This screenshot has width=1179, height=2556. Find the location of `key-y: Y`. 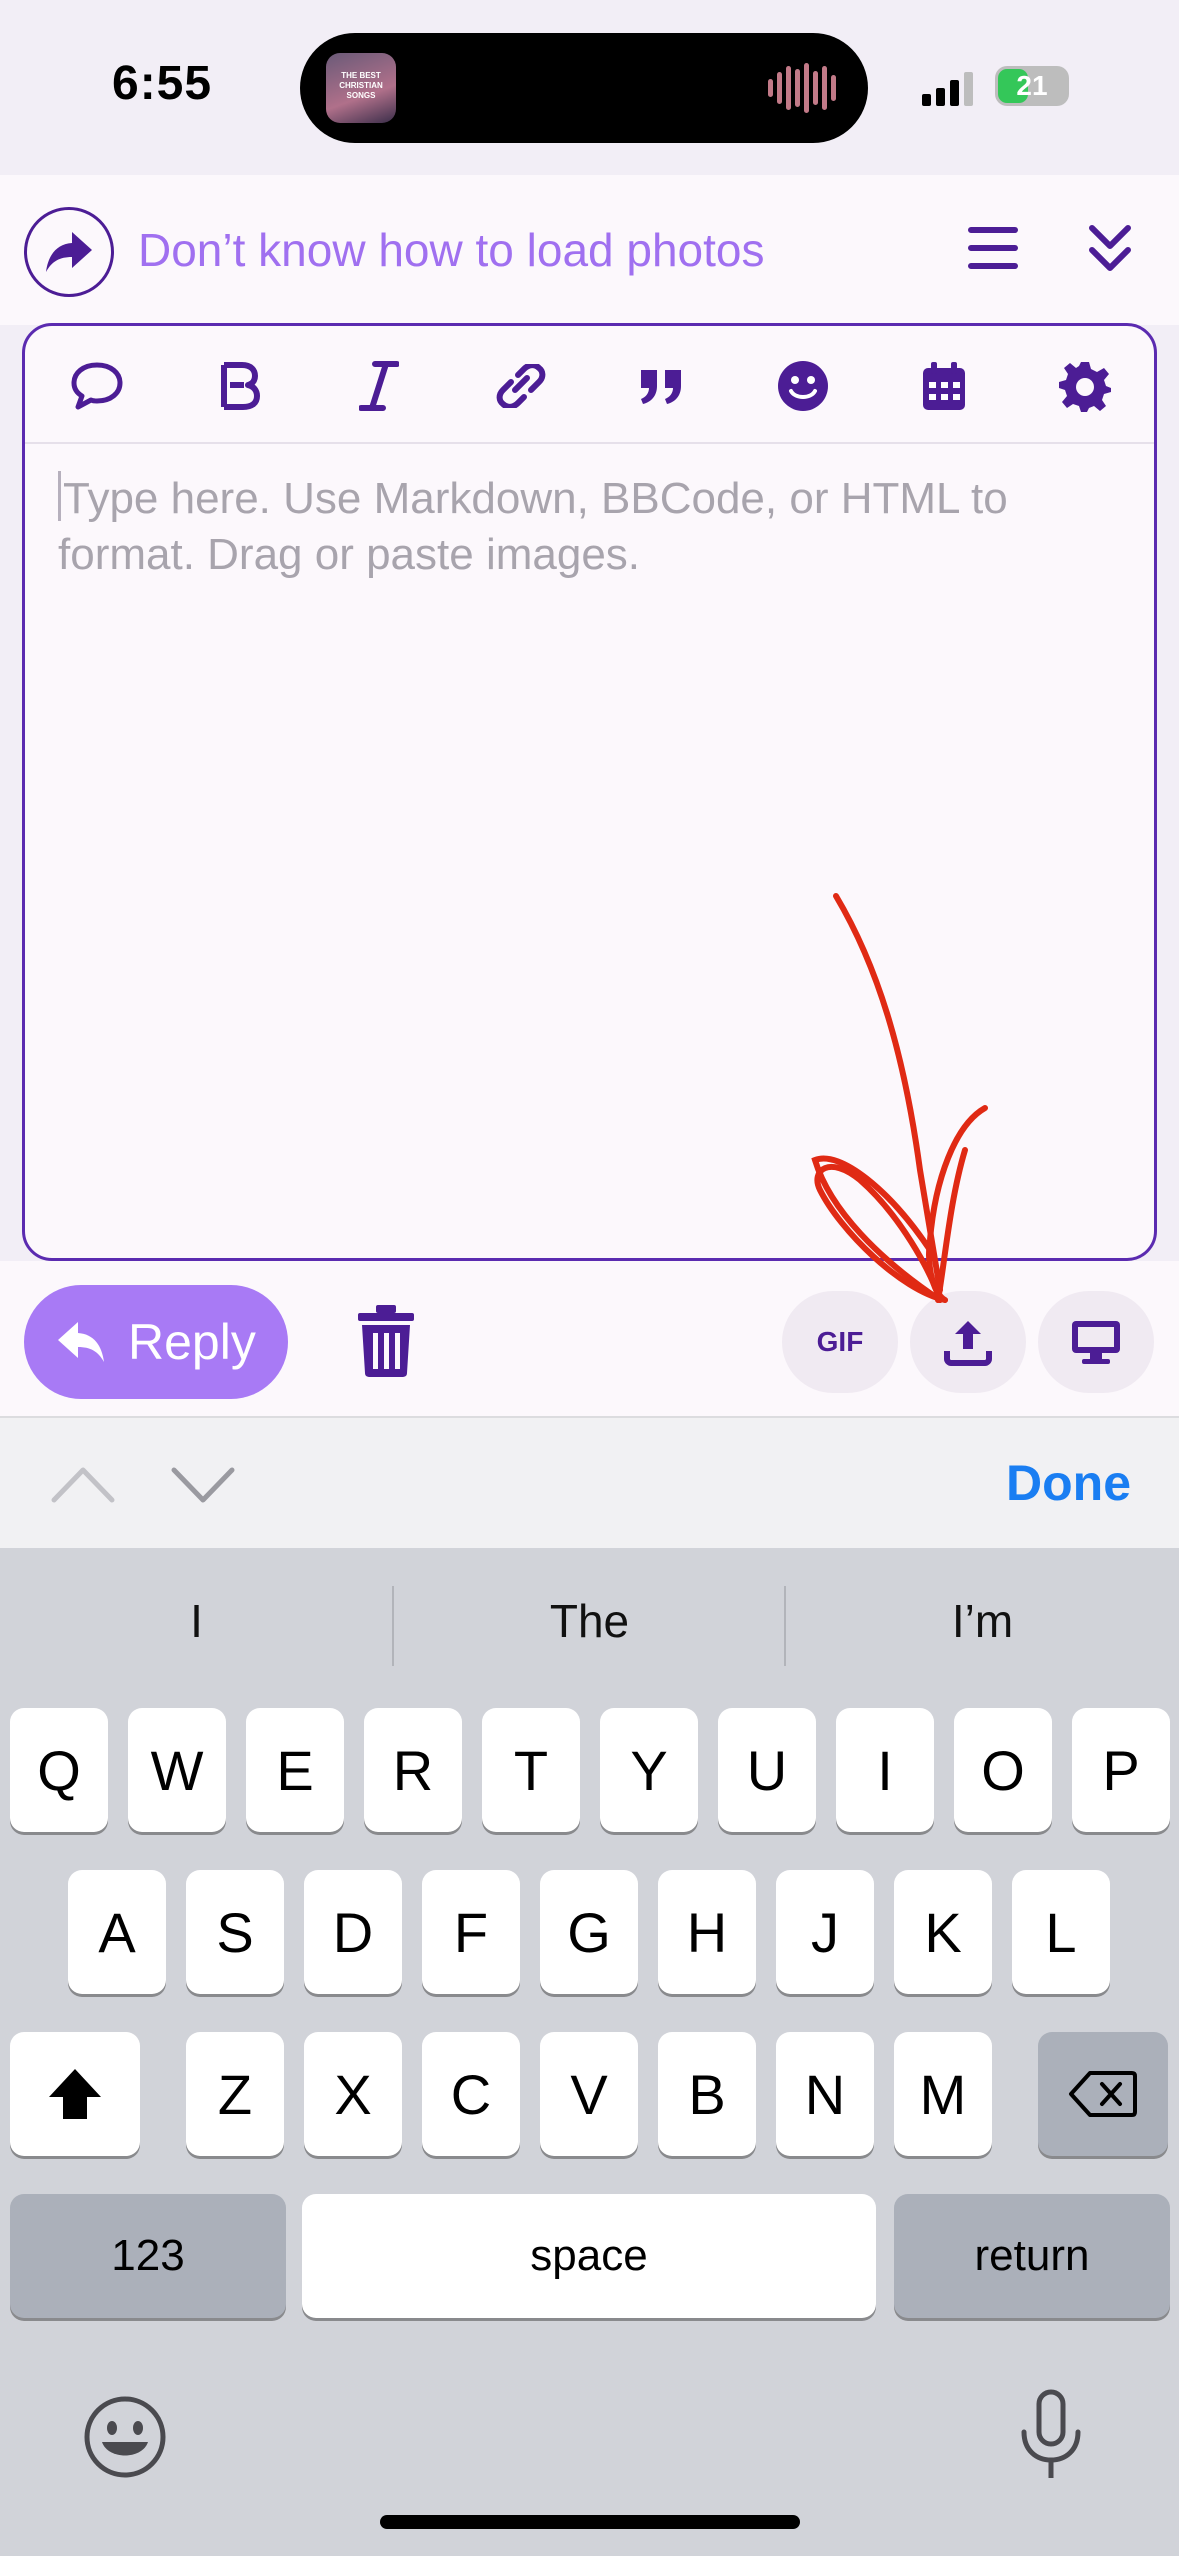

key-y: Y is located at coordinates (649, 1770).